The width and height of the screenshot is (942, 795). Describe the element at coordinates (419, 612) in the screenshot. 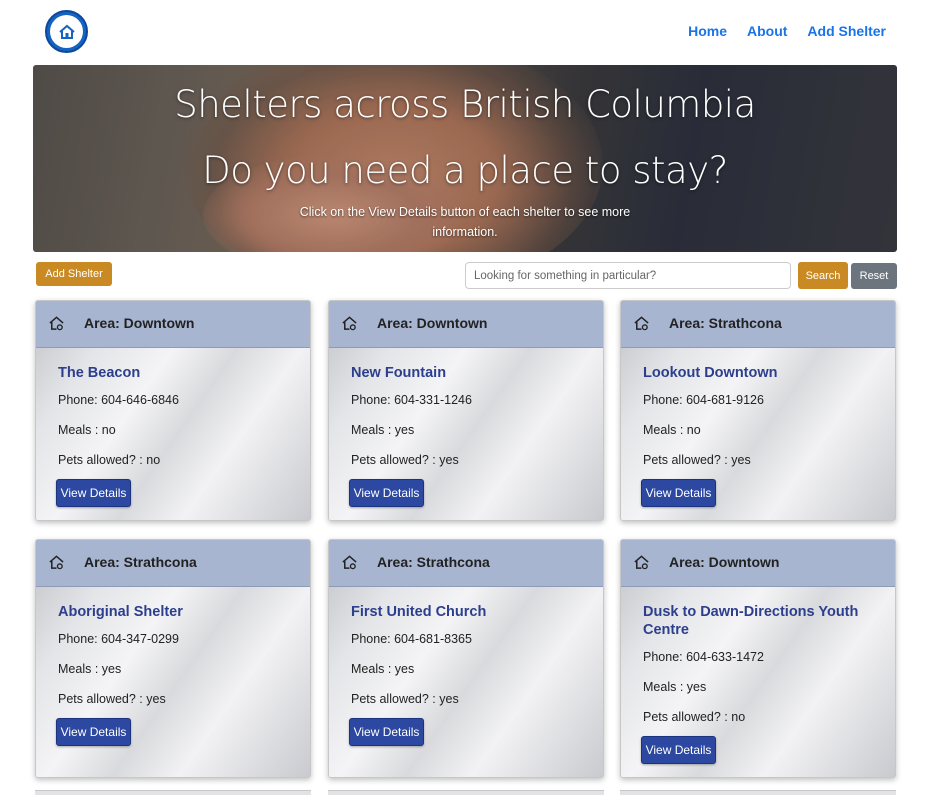

I see `shelter-name: First United Church` at that location.